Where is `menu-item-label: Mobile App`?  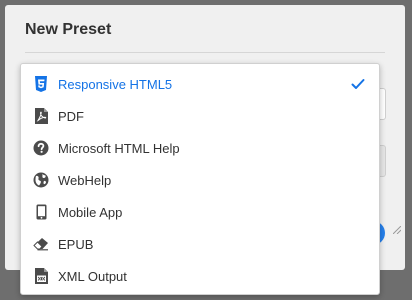 menu-item-label: Mobile App is located at coordinates (90, 212).